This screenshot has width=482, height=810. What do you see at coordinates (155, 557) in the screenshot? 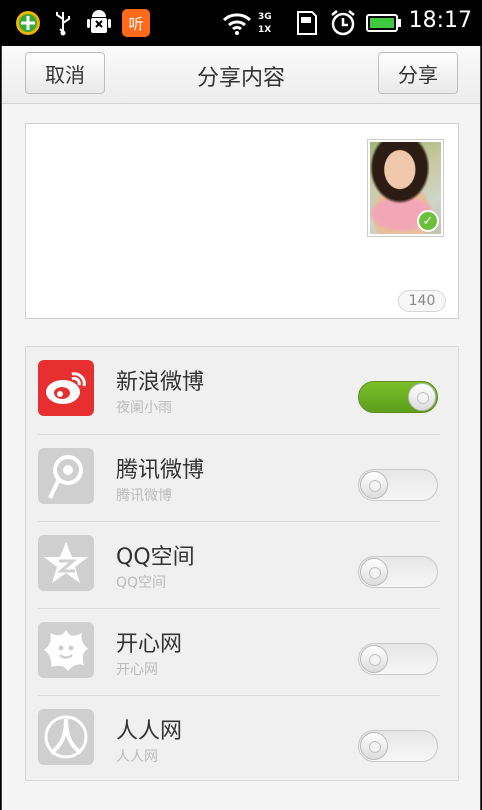
I see `platform-name: QQ空间` at bounding box center [155, 557].